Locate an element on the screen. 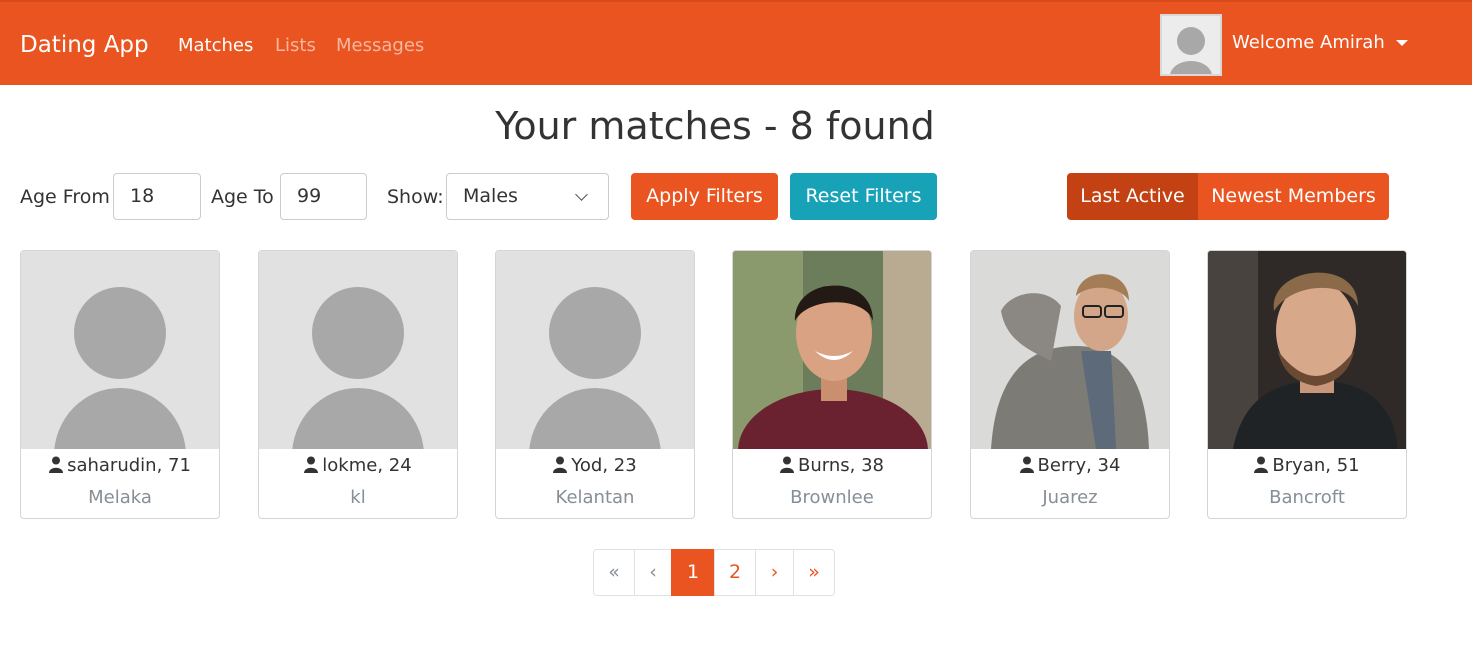 This screenshot has width=1472, height=651. member-name: Berry, 34 is located at coordinates (1079, 465).